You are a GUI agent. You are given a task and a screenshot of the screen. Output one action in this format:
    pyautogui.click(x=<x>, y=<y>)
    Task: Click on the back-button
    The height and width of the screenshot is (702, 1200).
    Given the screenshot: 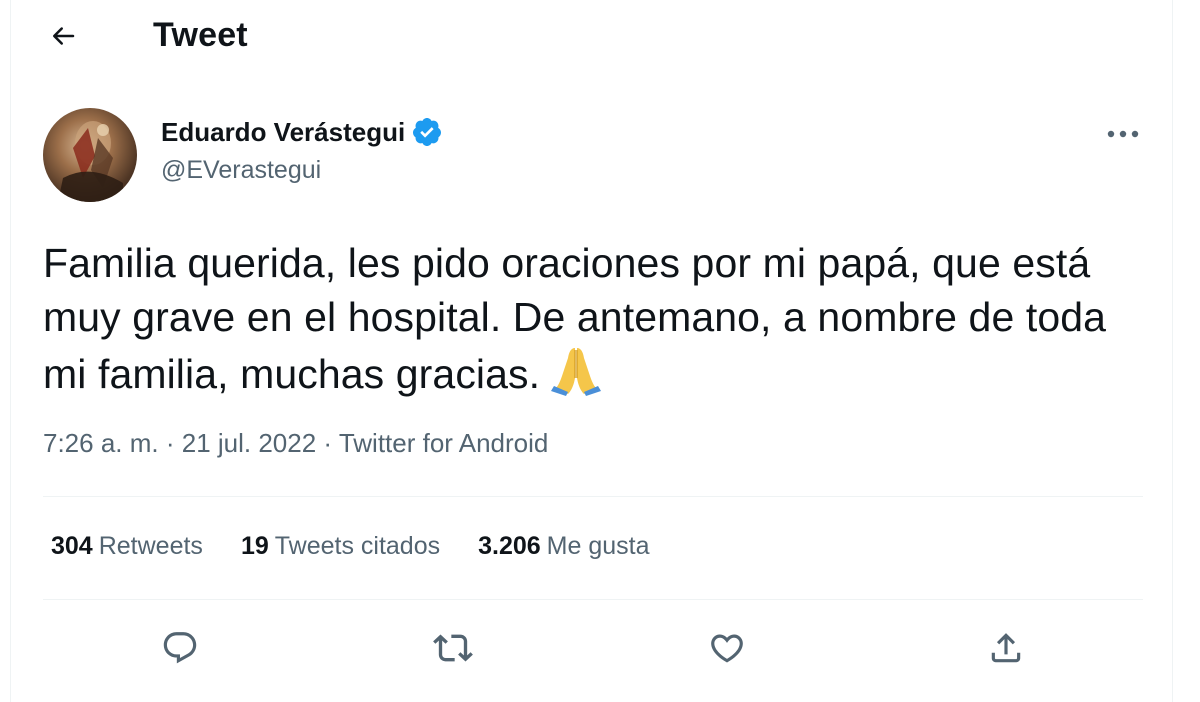 What is the action you would take?
    pyautogui.click(x=63, y=36)
    